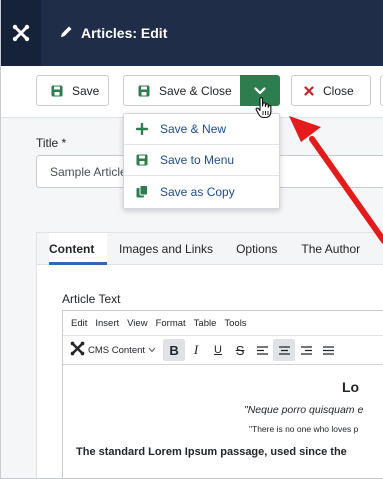  I want to click on save-button: Save, so click(72, 90).